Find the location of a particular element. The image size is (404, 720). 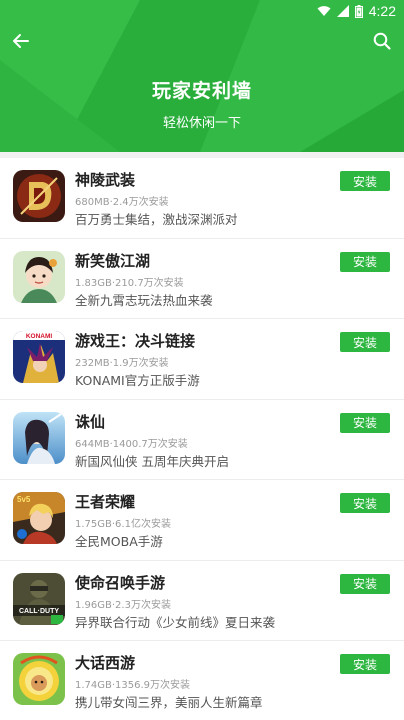

shenling-game-icon is located at coordinates (39, 196).